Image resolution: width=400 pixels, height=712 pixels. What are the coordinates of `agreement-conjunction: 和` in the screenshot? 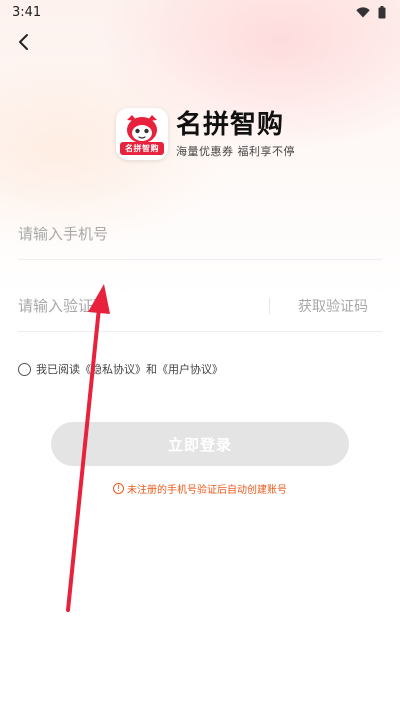 It's located at (151, 369).